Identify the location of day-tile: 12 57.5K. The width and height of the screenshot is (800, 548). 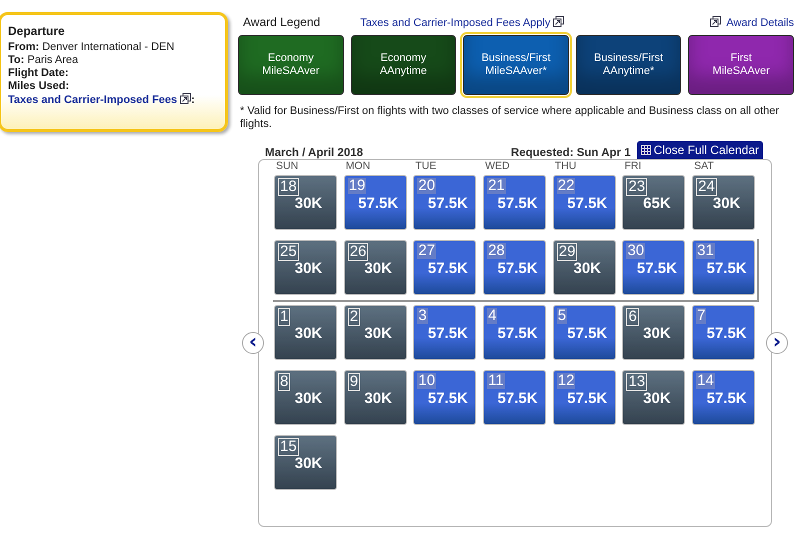
(584, 397).